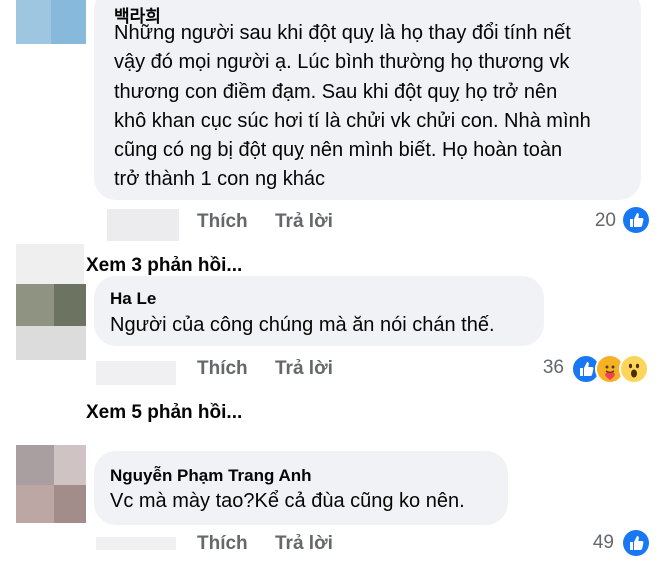  I want to click on comment-text-line: Vc mà mày tao?Kể cả đùa cũng ko nên., so click(287, 501).